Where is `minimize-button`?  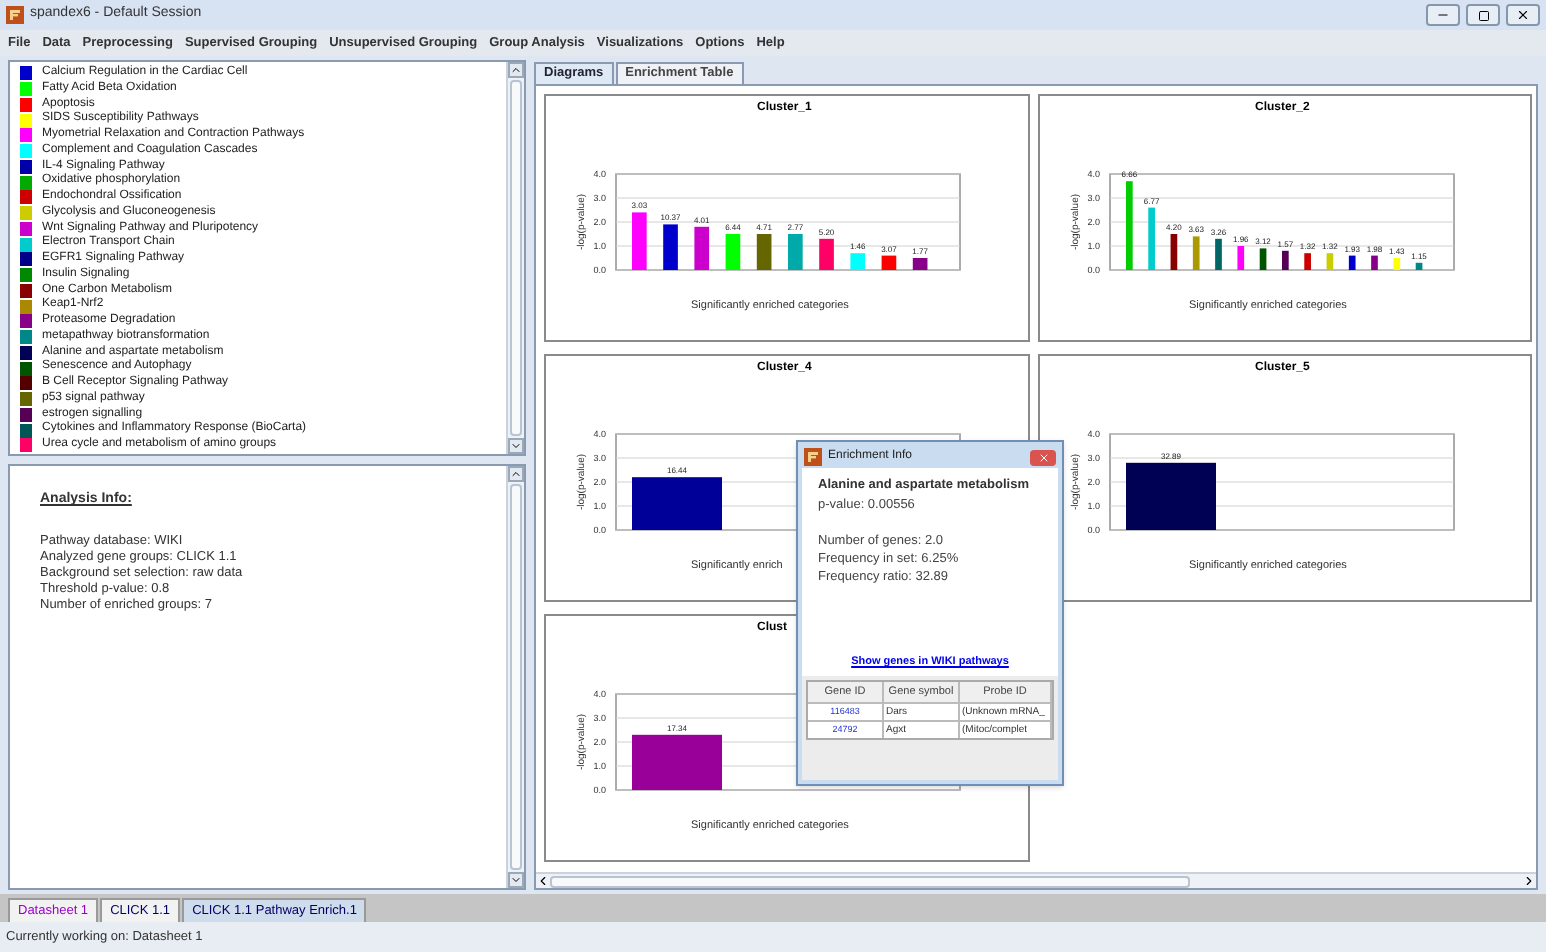 minimize-button is located at coordinates (1443, 15).